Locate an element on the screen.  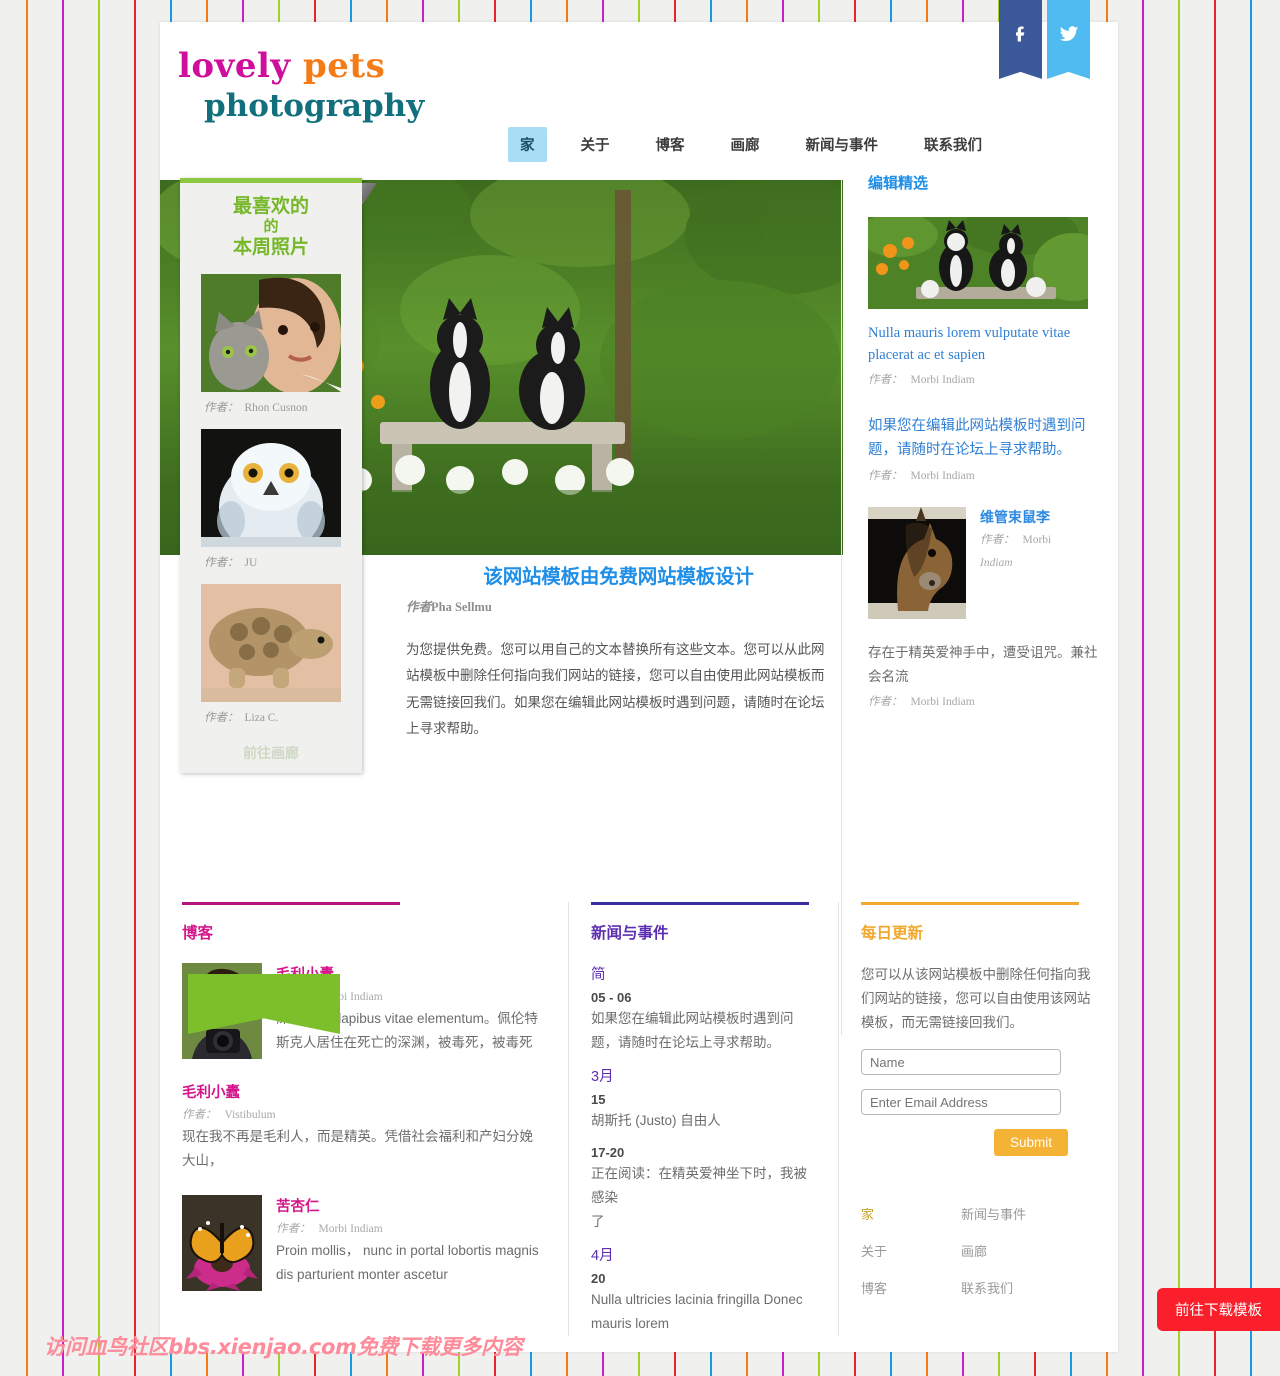
email-input is located at coordinates (961, 1102).